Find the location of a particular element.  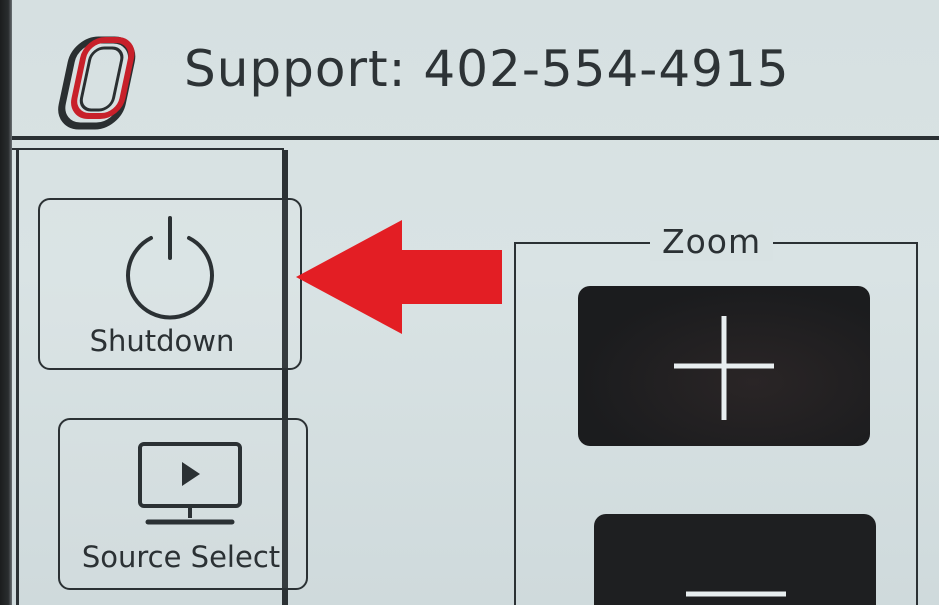

source-select-button: Source Select is located at coordinates (183, 504).